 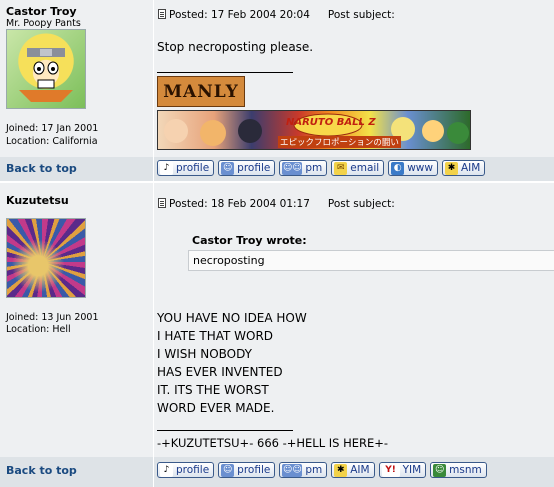 I want to click on avatar-face-icon, so click(x=46, y=75).